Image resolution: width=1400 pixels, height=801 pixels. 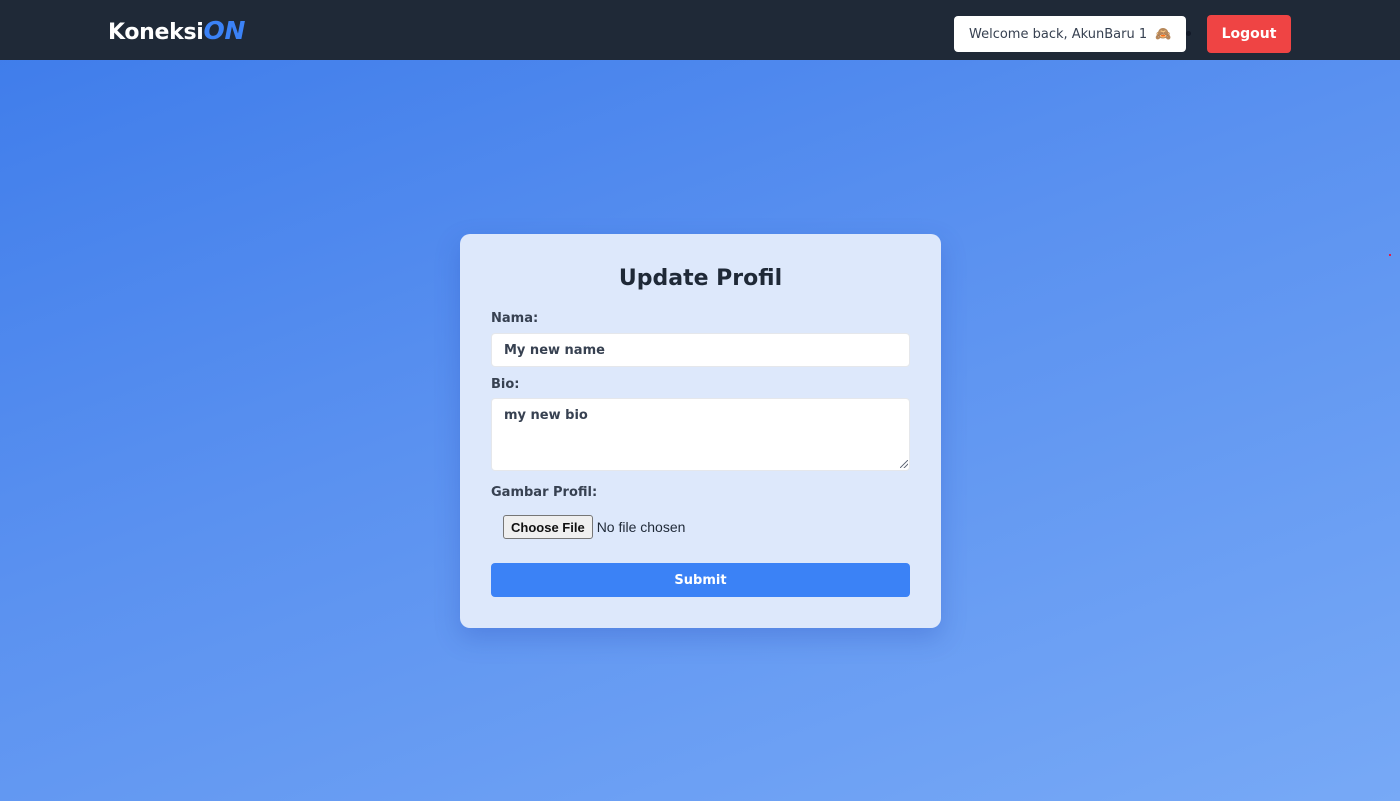 What do you see at coordinates (224, 30) in the screenshot?
I see `brand-accent-text: ON` at bounding box center [224, 30].